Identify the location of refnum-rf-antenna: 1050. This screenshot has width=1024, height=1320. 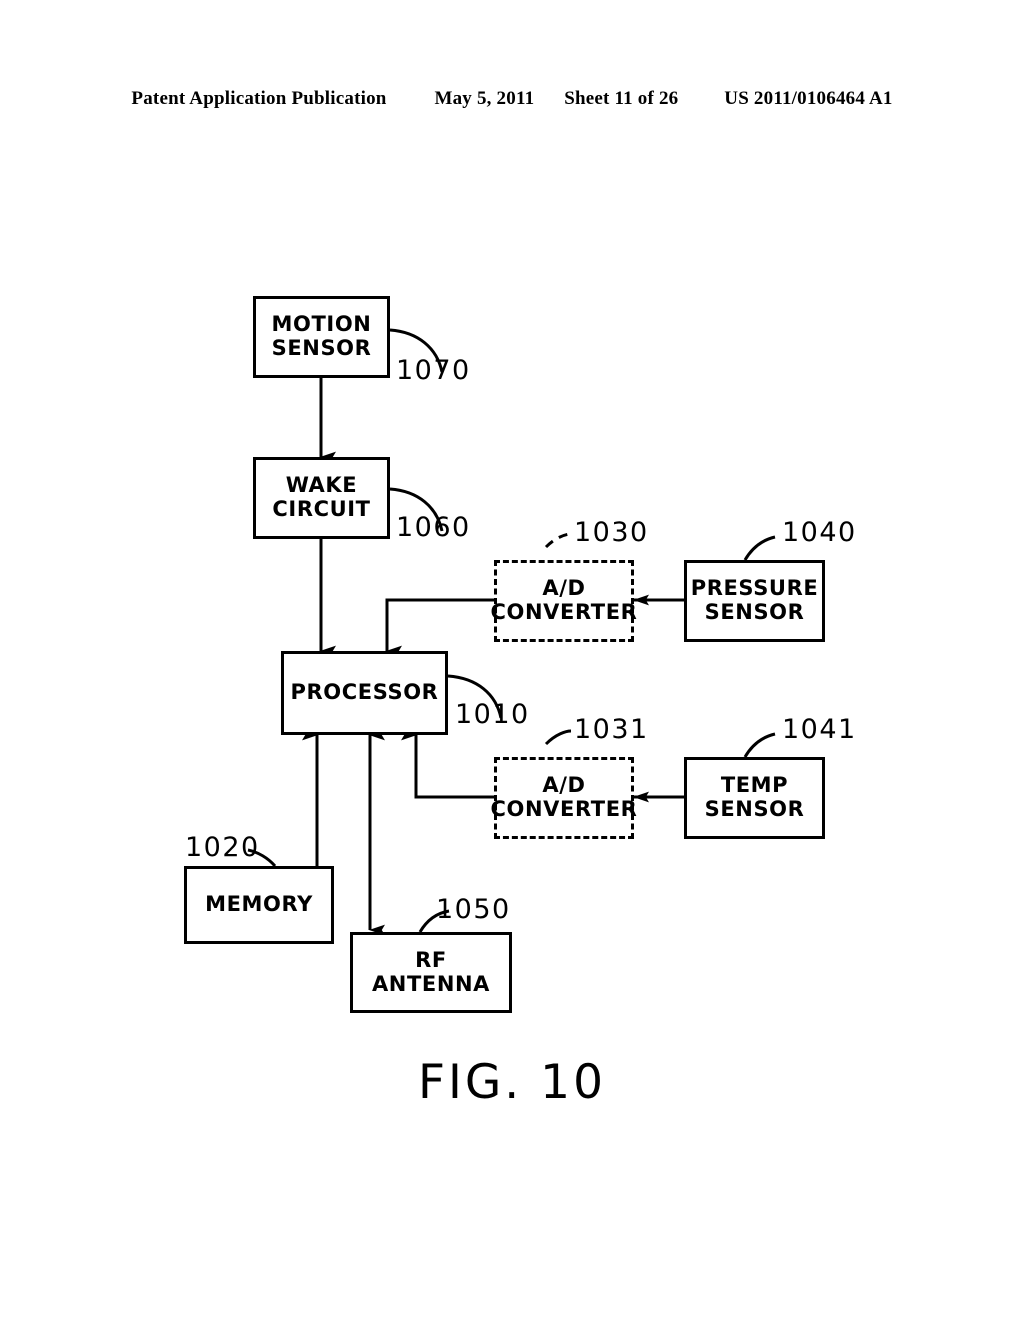
(473, 909).